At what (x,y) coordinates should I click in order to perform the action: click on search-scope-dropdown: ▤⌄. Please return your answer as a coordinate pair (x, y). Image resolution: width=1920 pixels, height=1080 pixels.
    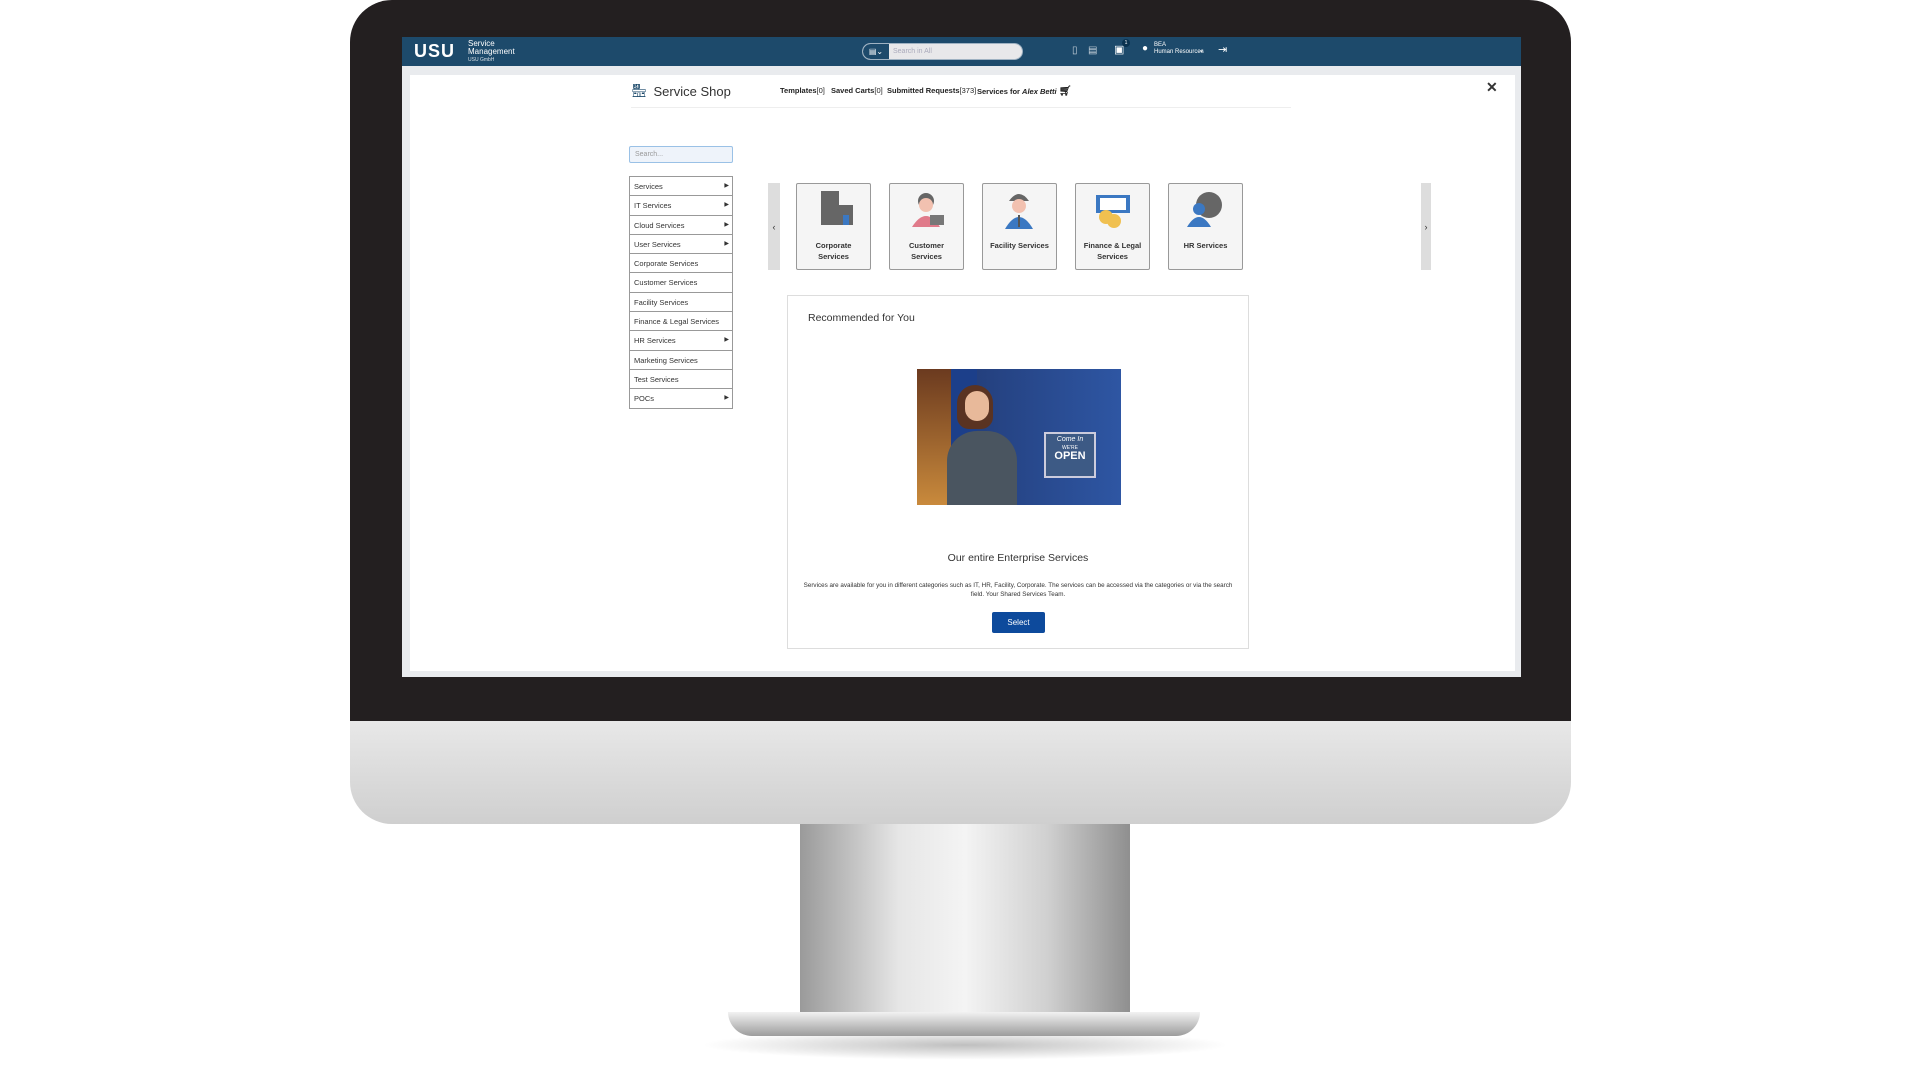
    Looking at the image, I should click on (876, 51).